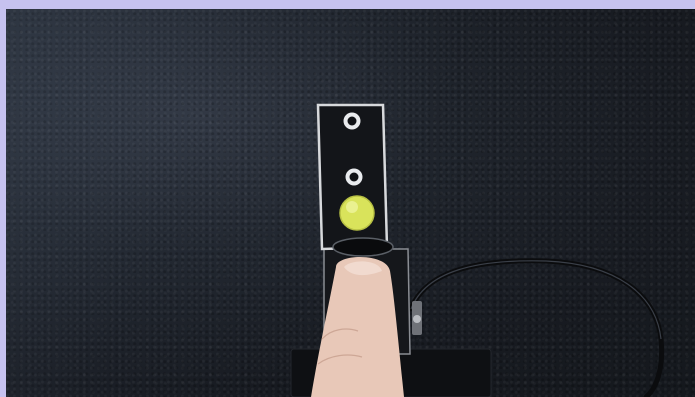 The image size is (695, 397). What do you see at coordinates (357, 213) in the screenshot?
I see `led-light` at bounding box center [357, 213].